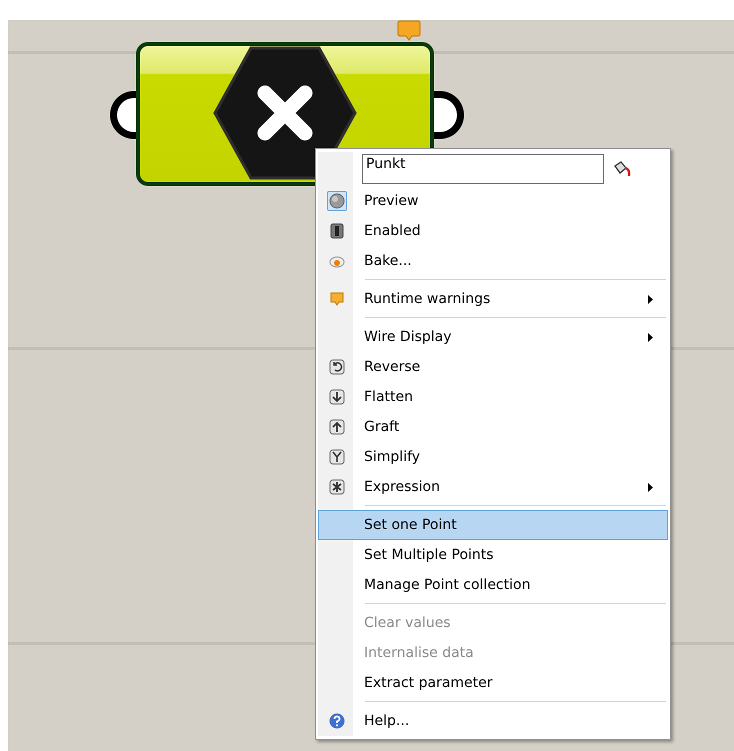 This screenshot has width=734, height=751. Describe the element at coordinates (493, 337) in the screenshot. I see `menu-item: Wire Display` at that location.